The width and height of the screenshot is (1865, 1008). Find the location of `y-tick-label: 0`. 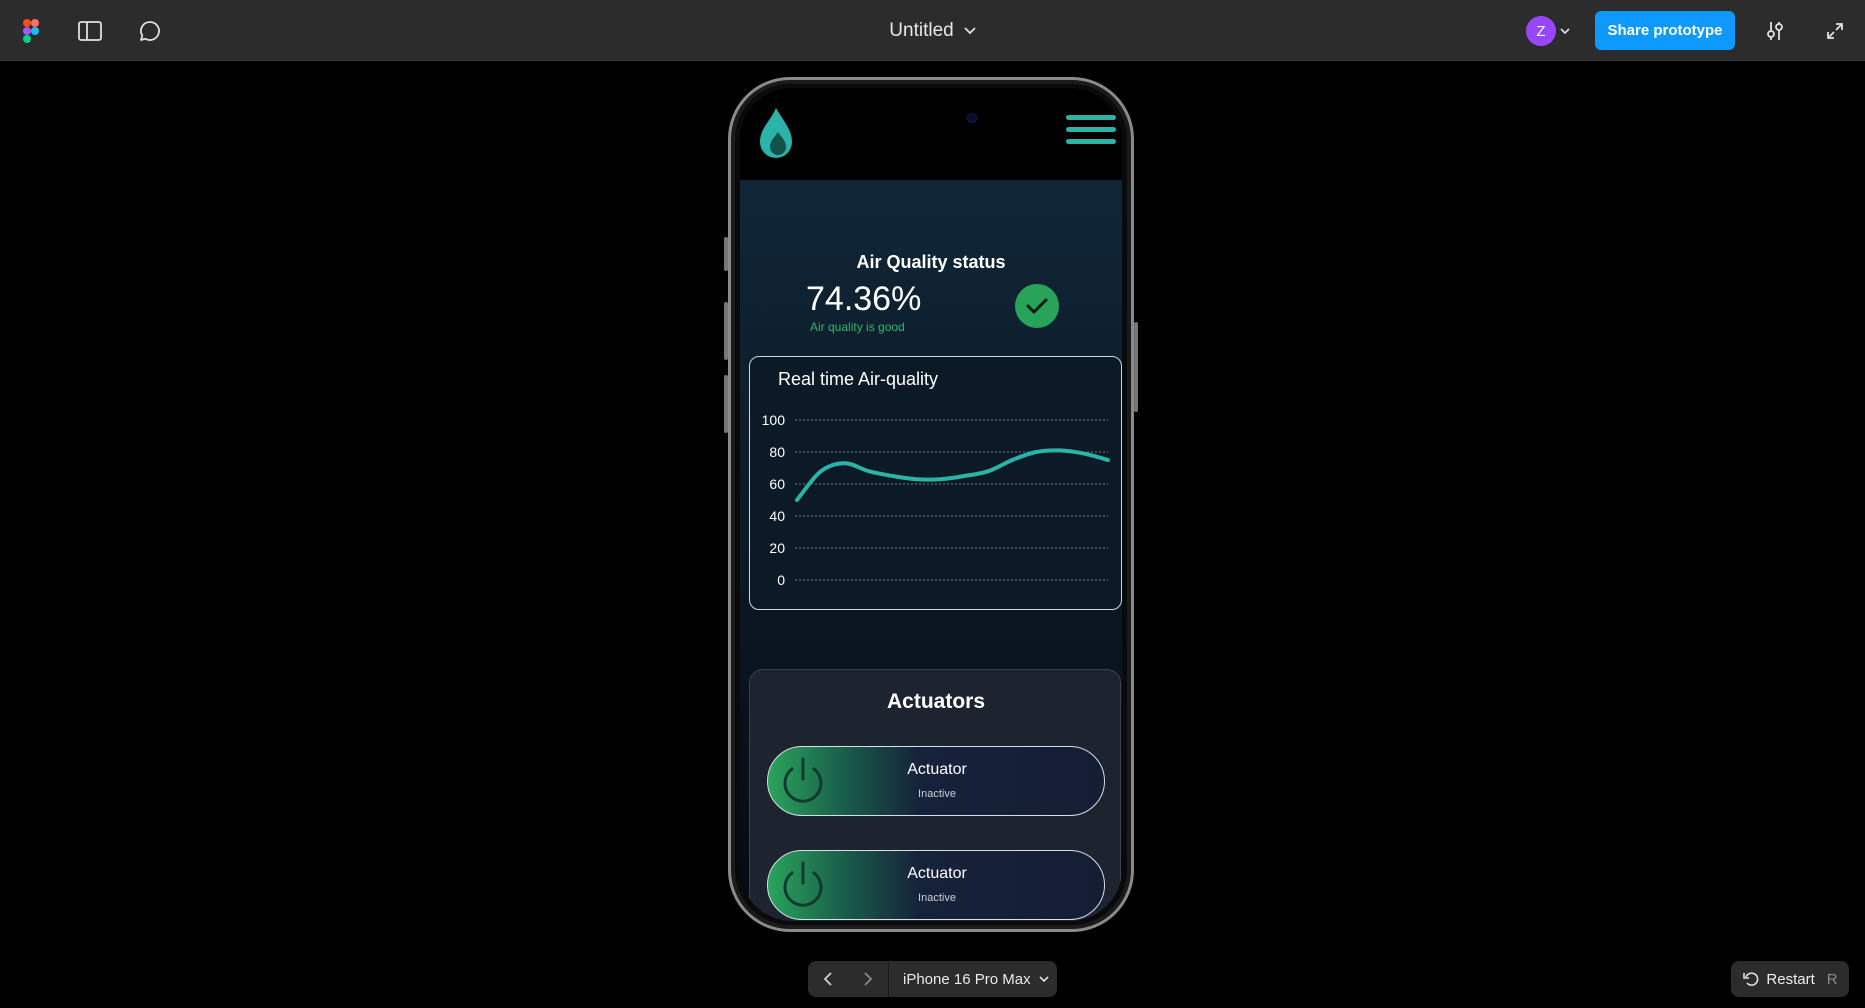

y-tick-label: 0 is located at coordinates (781, 580).